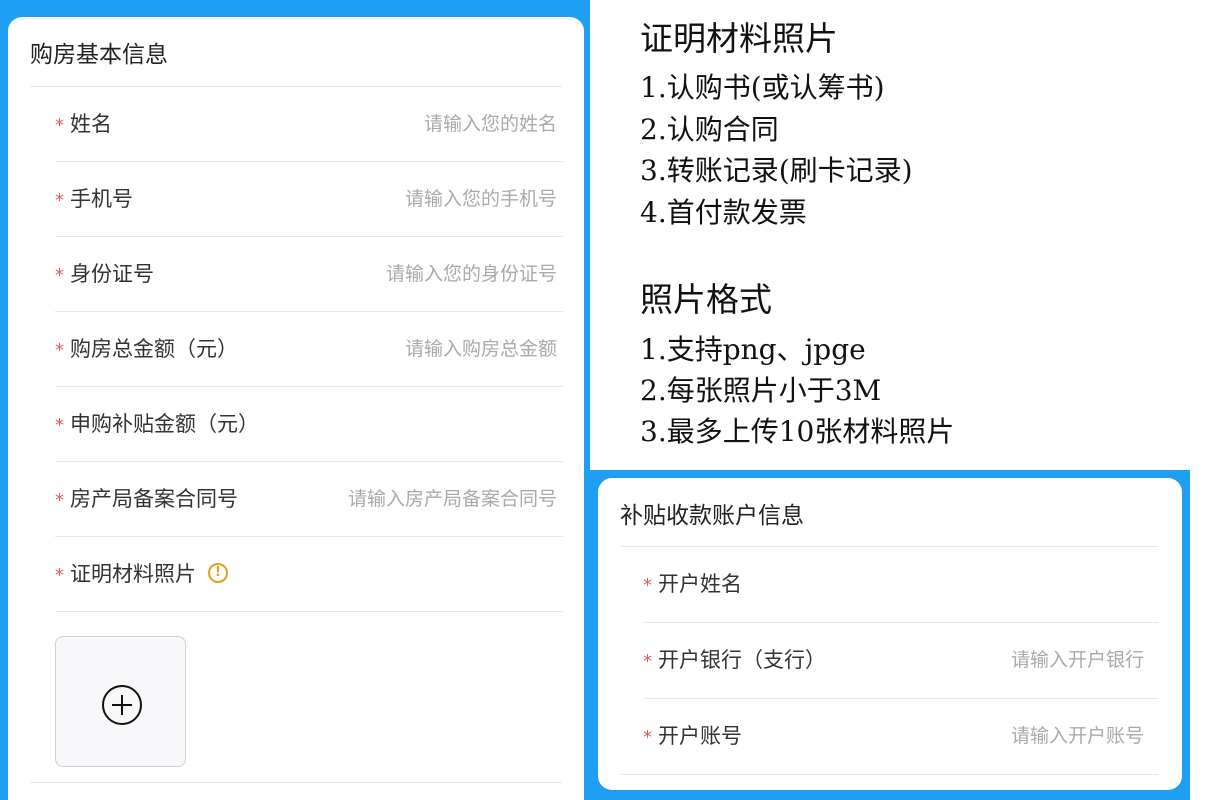 This screenshot has width=1207, height=800. I want to click on field-id-number: * 身份证号, so click(309, 274).